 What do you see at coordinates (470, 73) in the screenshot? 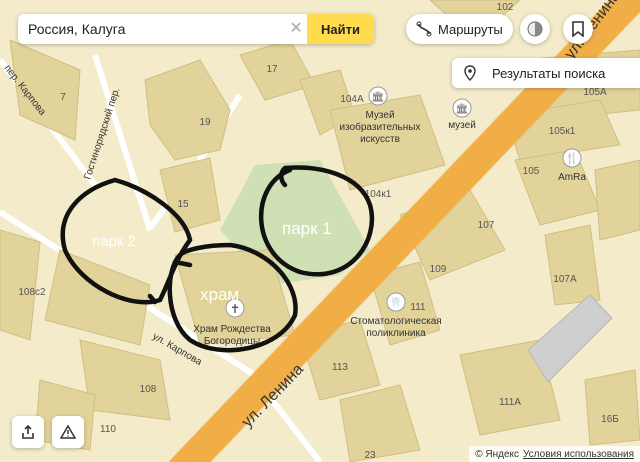
I see `pin-icon` at bounding box center [470, 73].